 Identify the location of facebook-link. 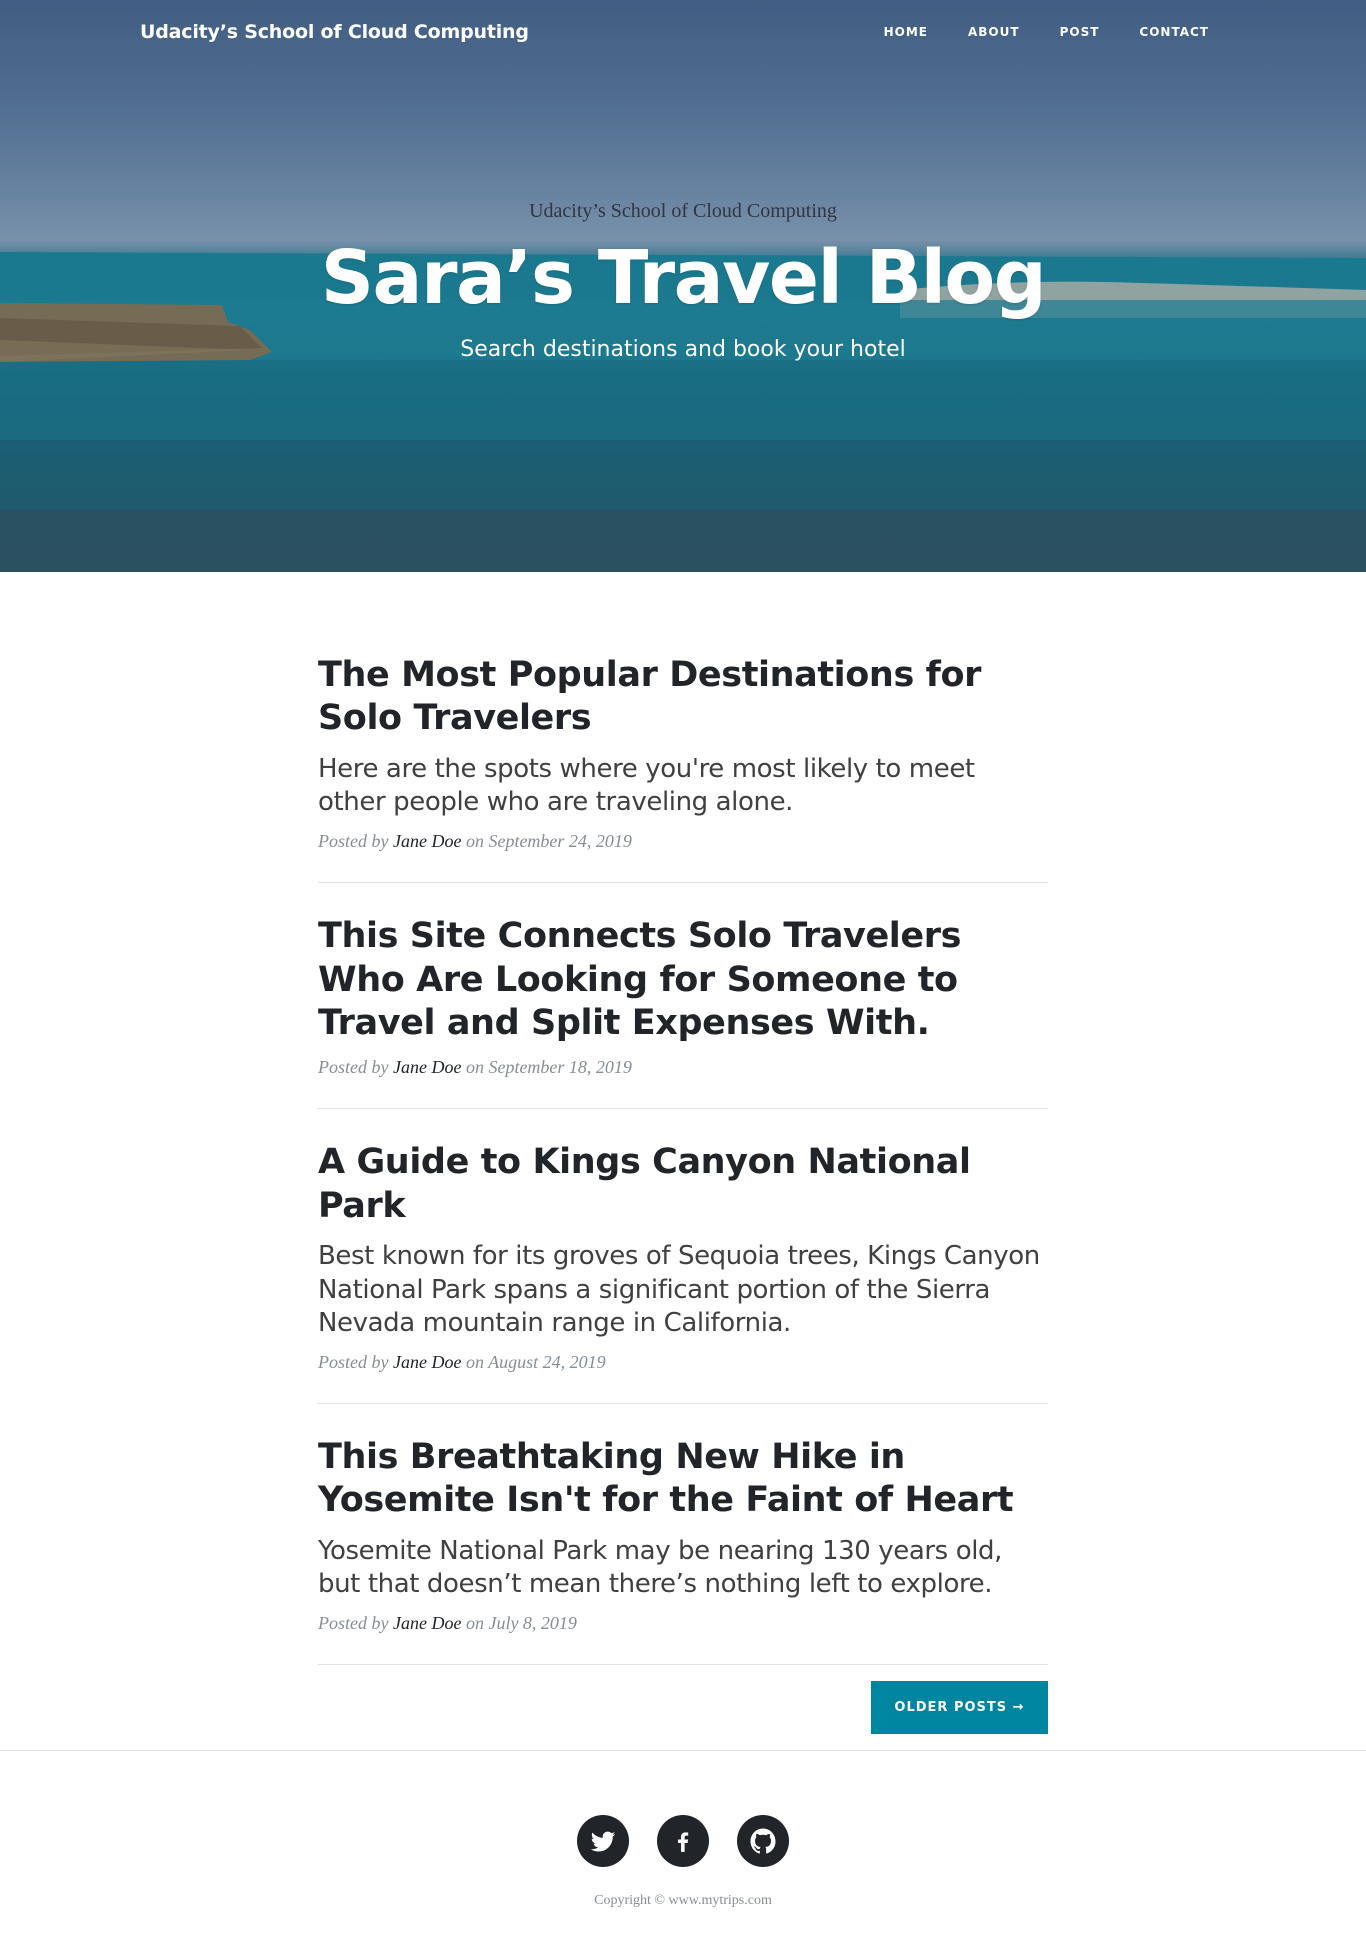
(683, 1841).